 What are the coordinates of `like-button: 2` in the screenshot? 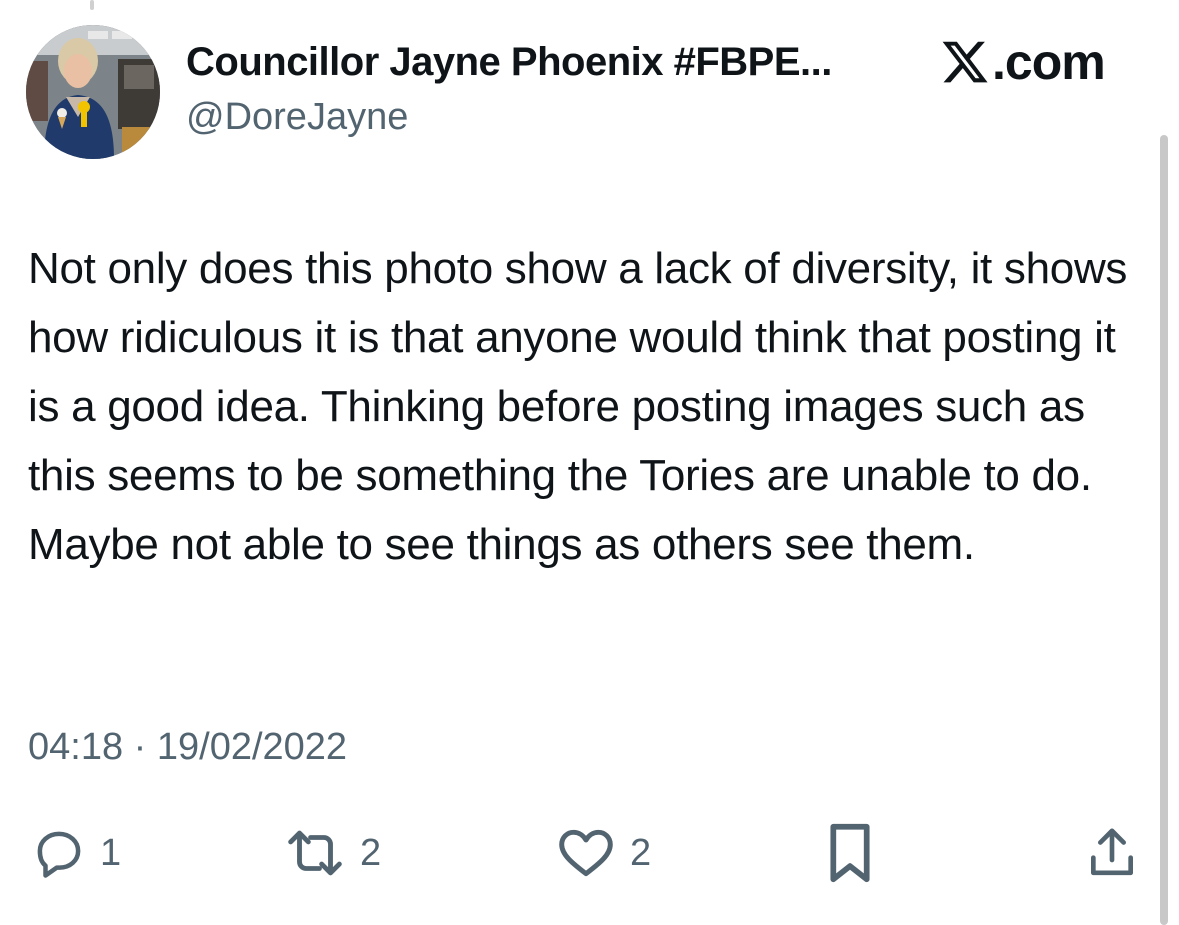 It's located at (603, 853).